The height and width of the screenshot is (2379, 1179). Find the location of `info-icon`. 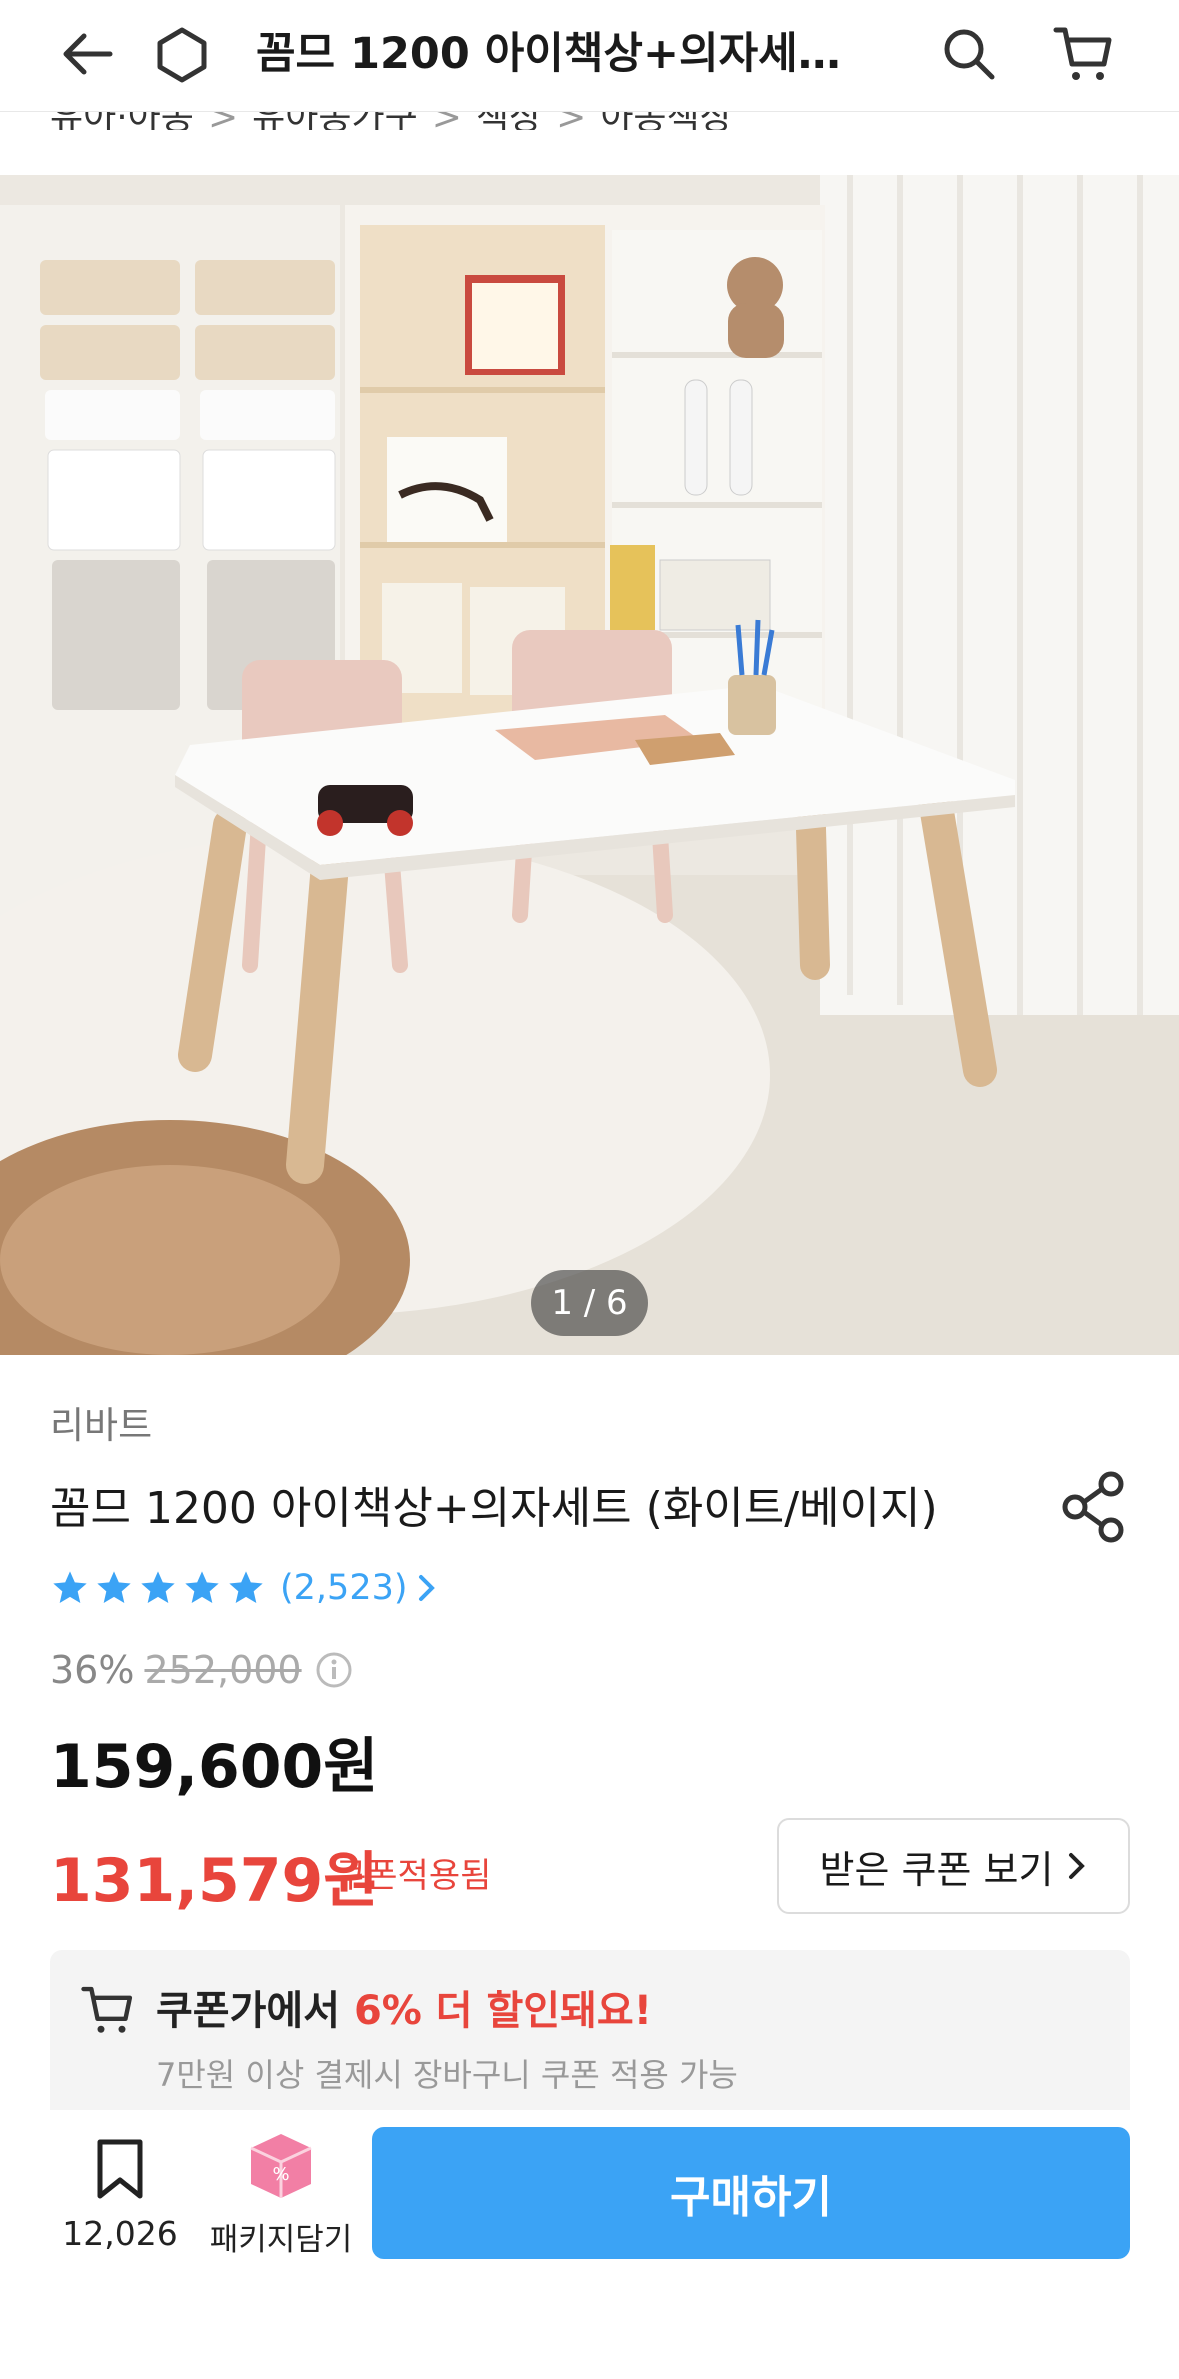

info-icon is located at coordinates (334, 1670).